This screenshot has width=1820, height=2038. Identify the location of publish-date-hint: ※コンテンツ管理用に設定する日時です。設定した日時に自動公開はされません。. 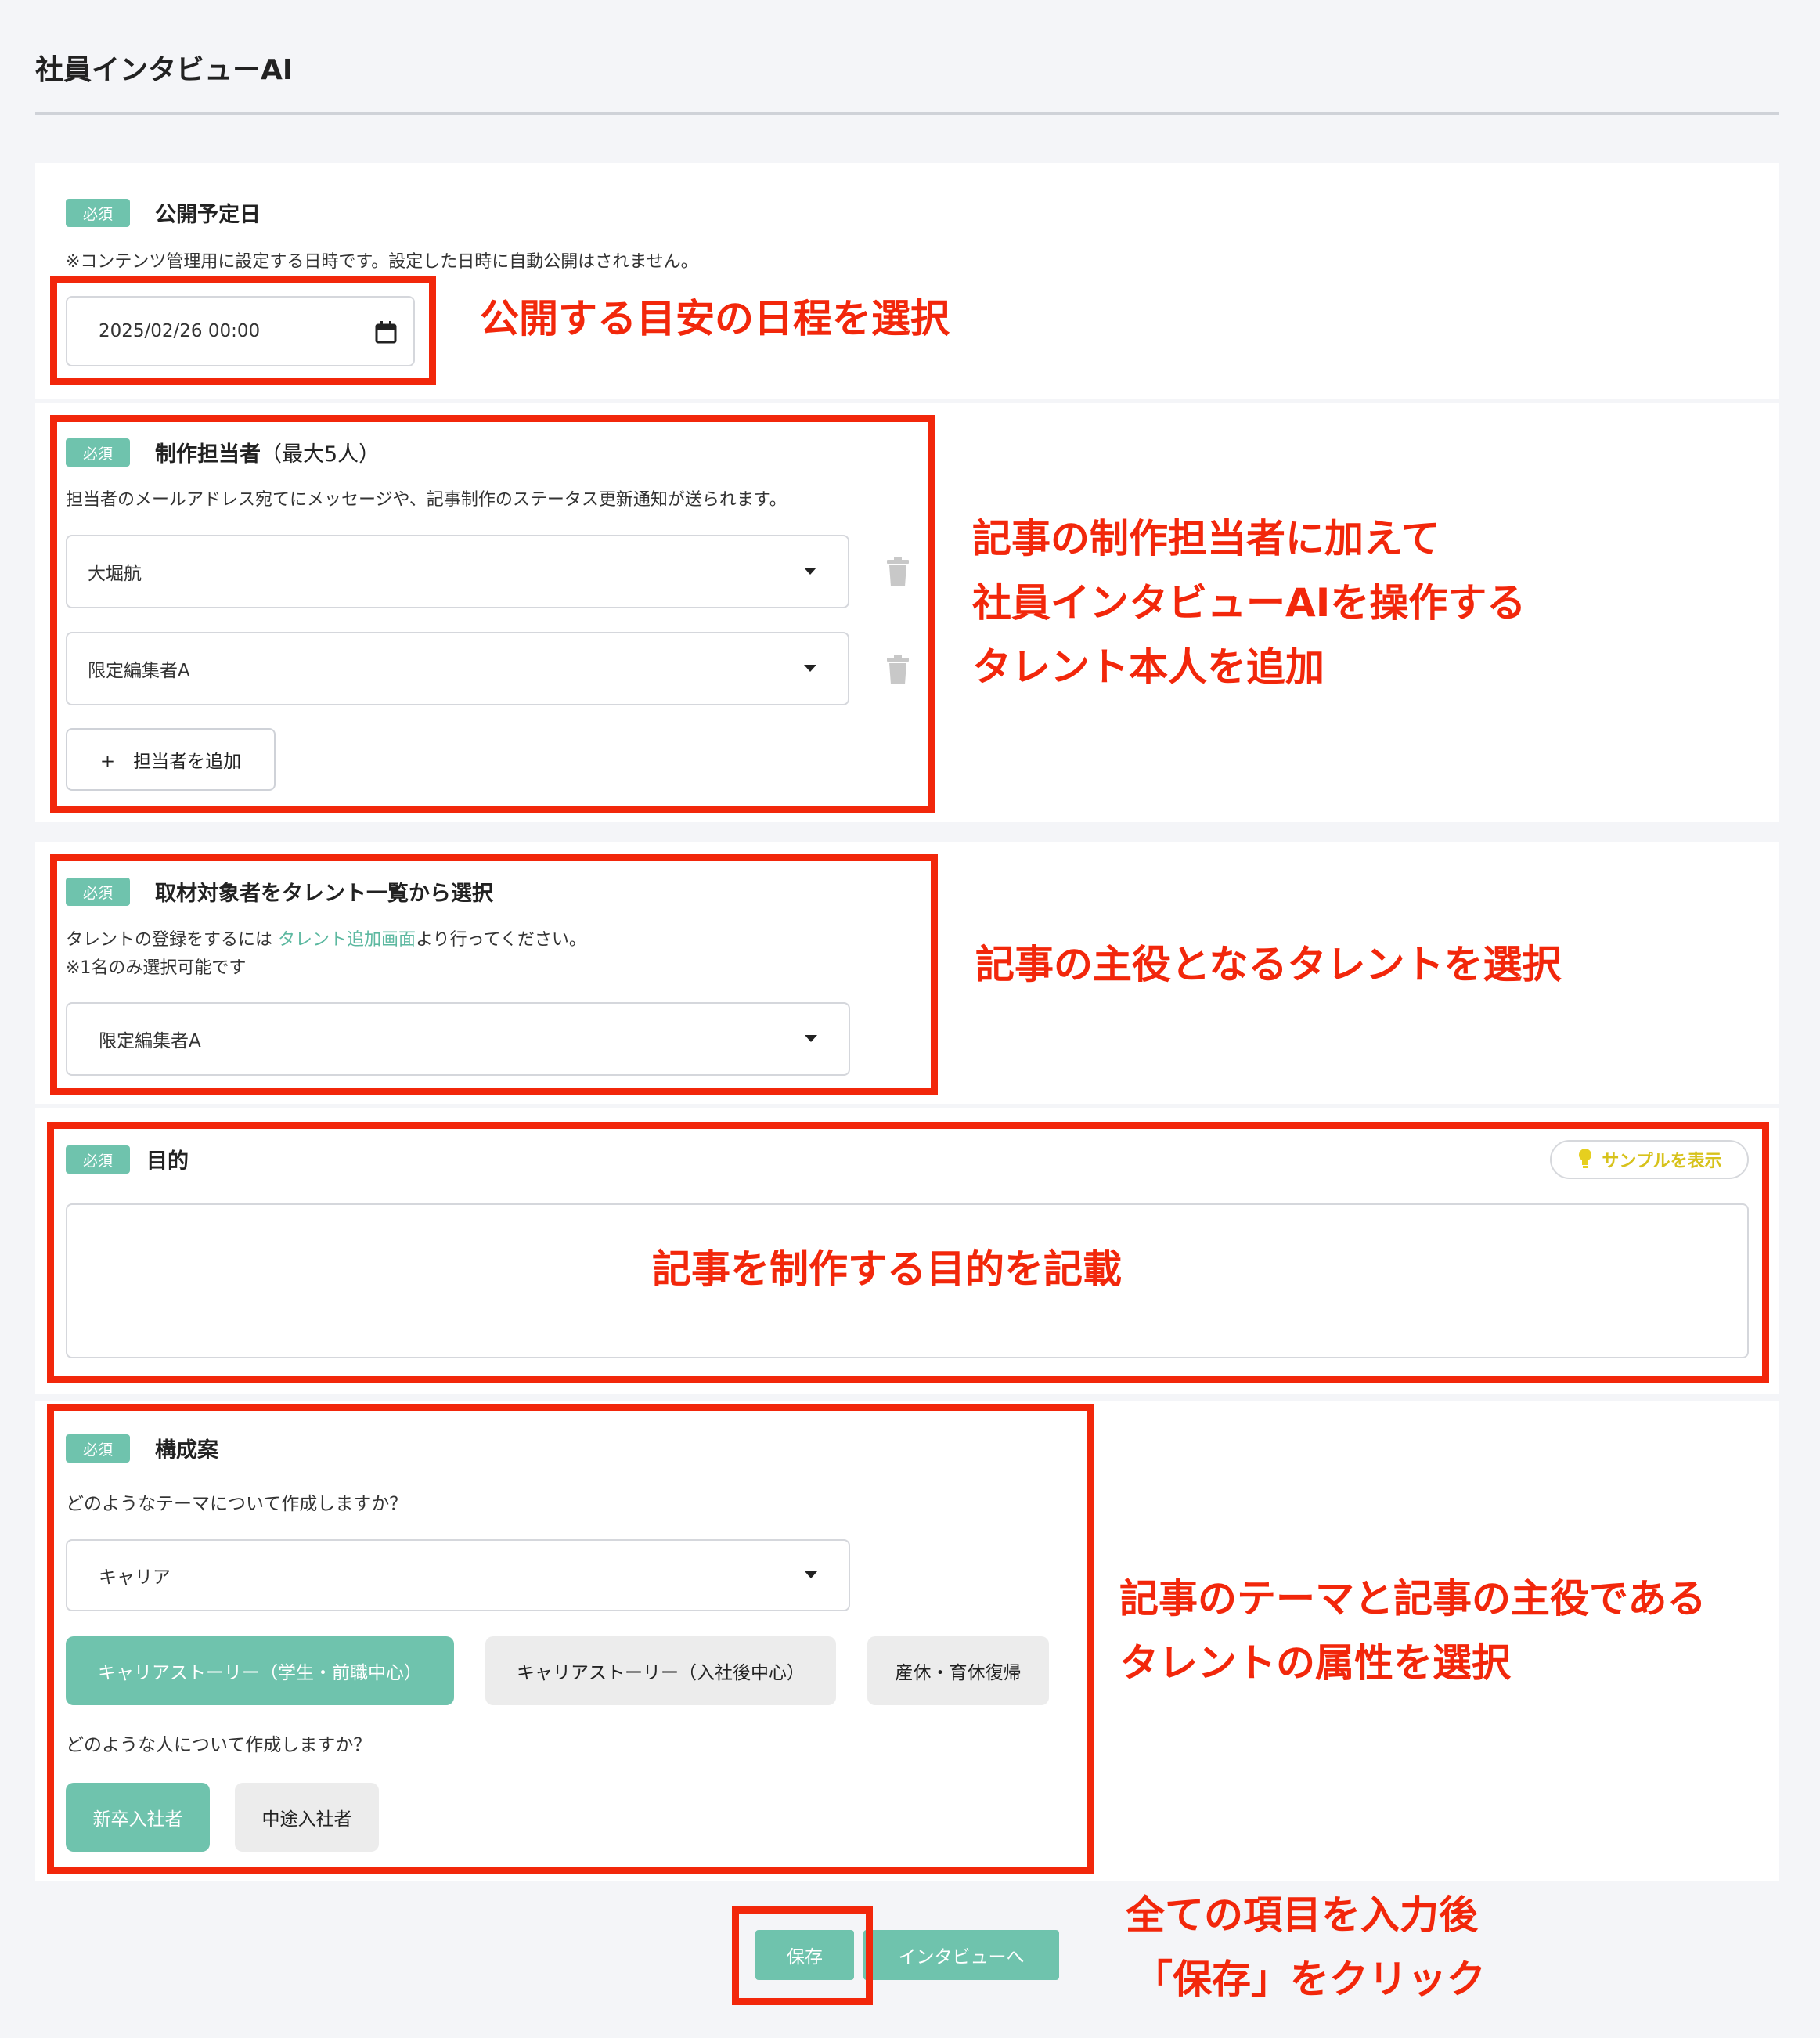
(382, 262).